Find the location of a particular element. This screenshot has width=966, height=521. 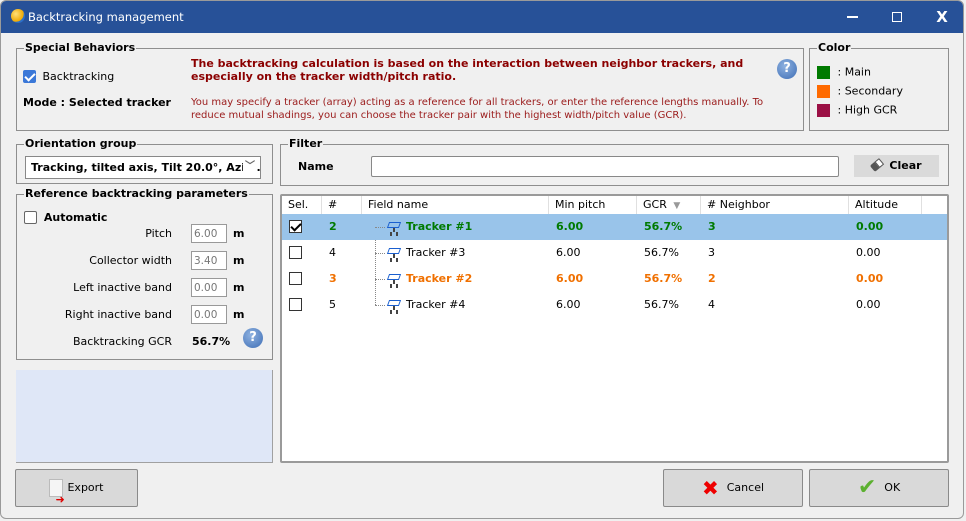

row-field-name: Tracker #1 is located at coordinates (429, 227).